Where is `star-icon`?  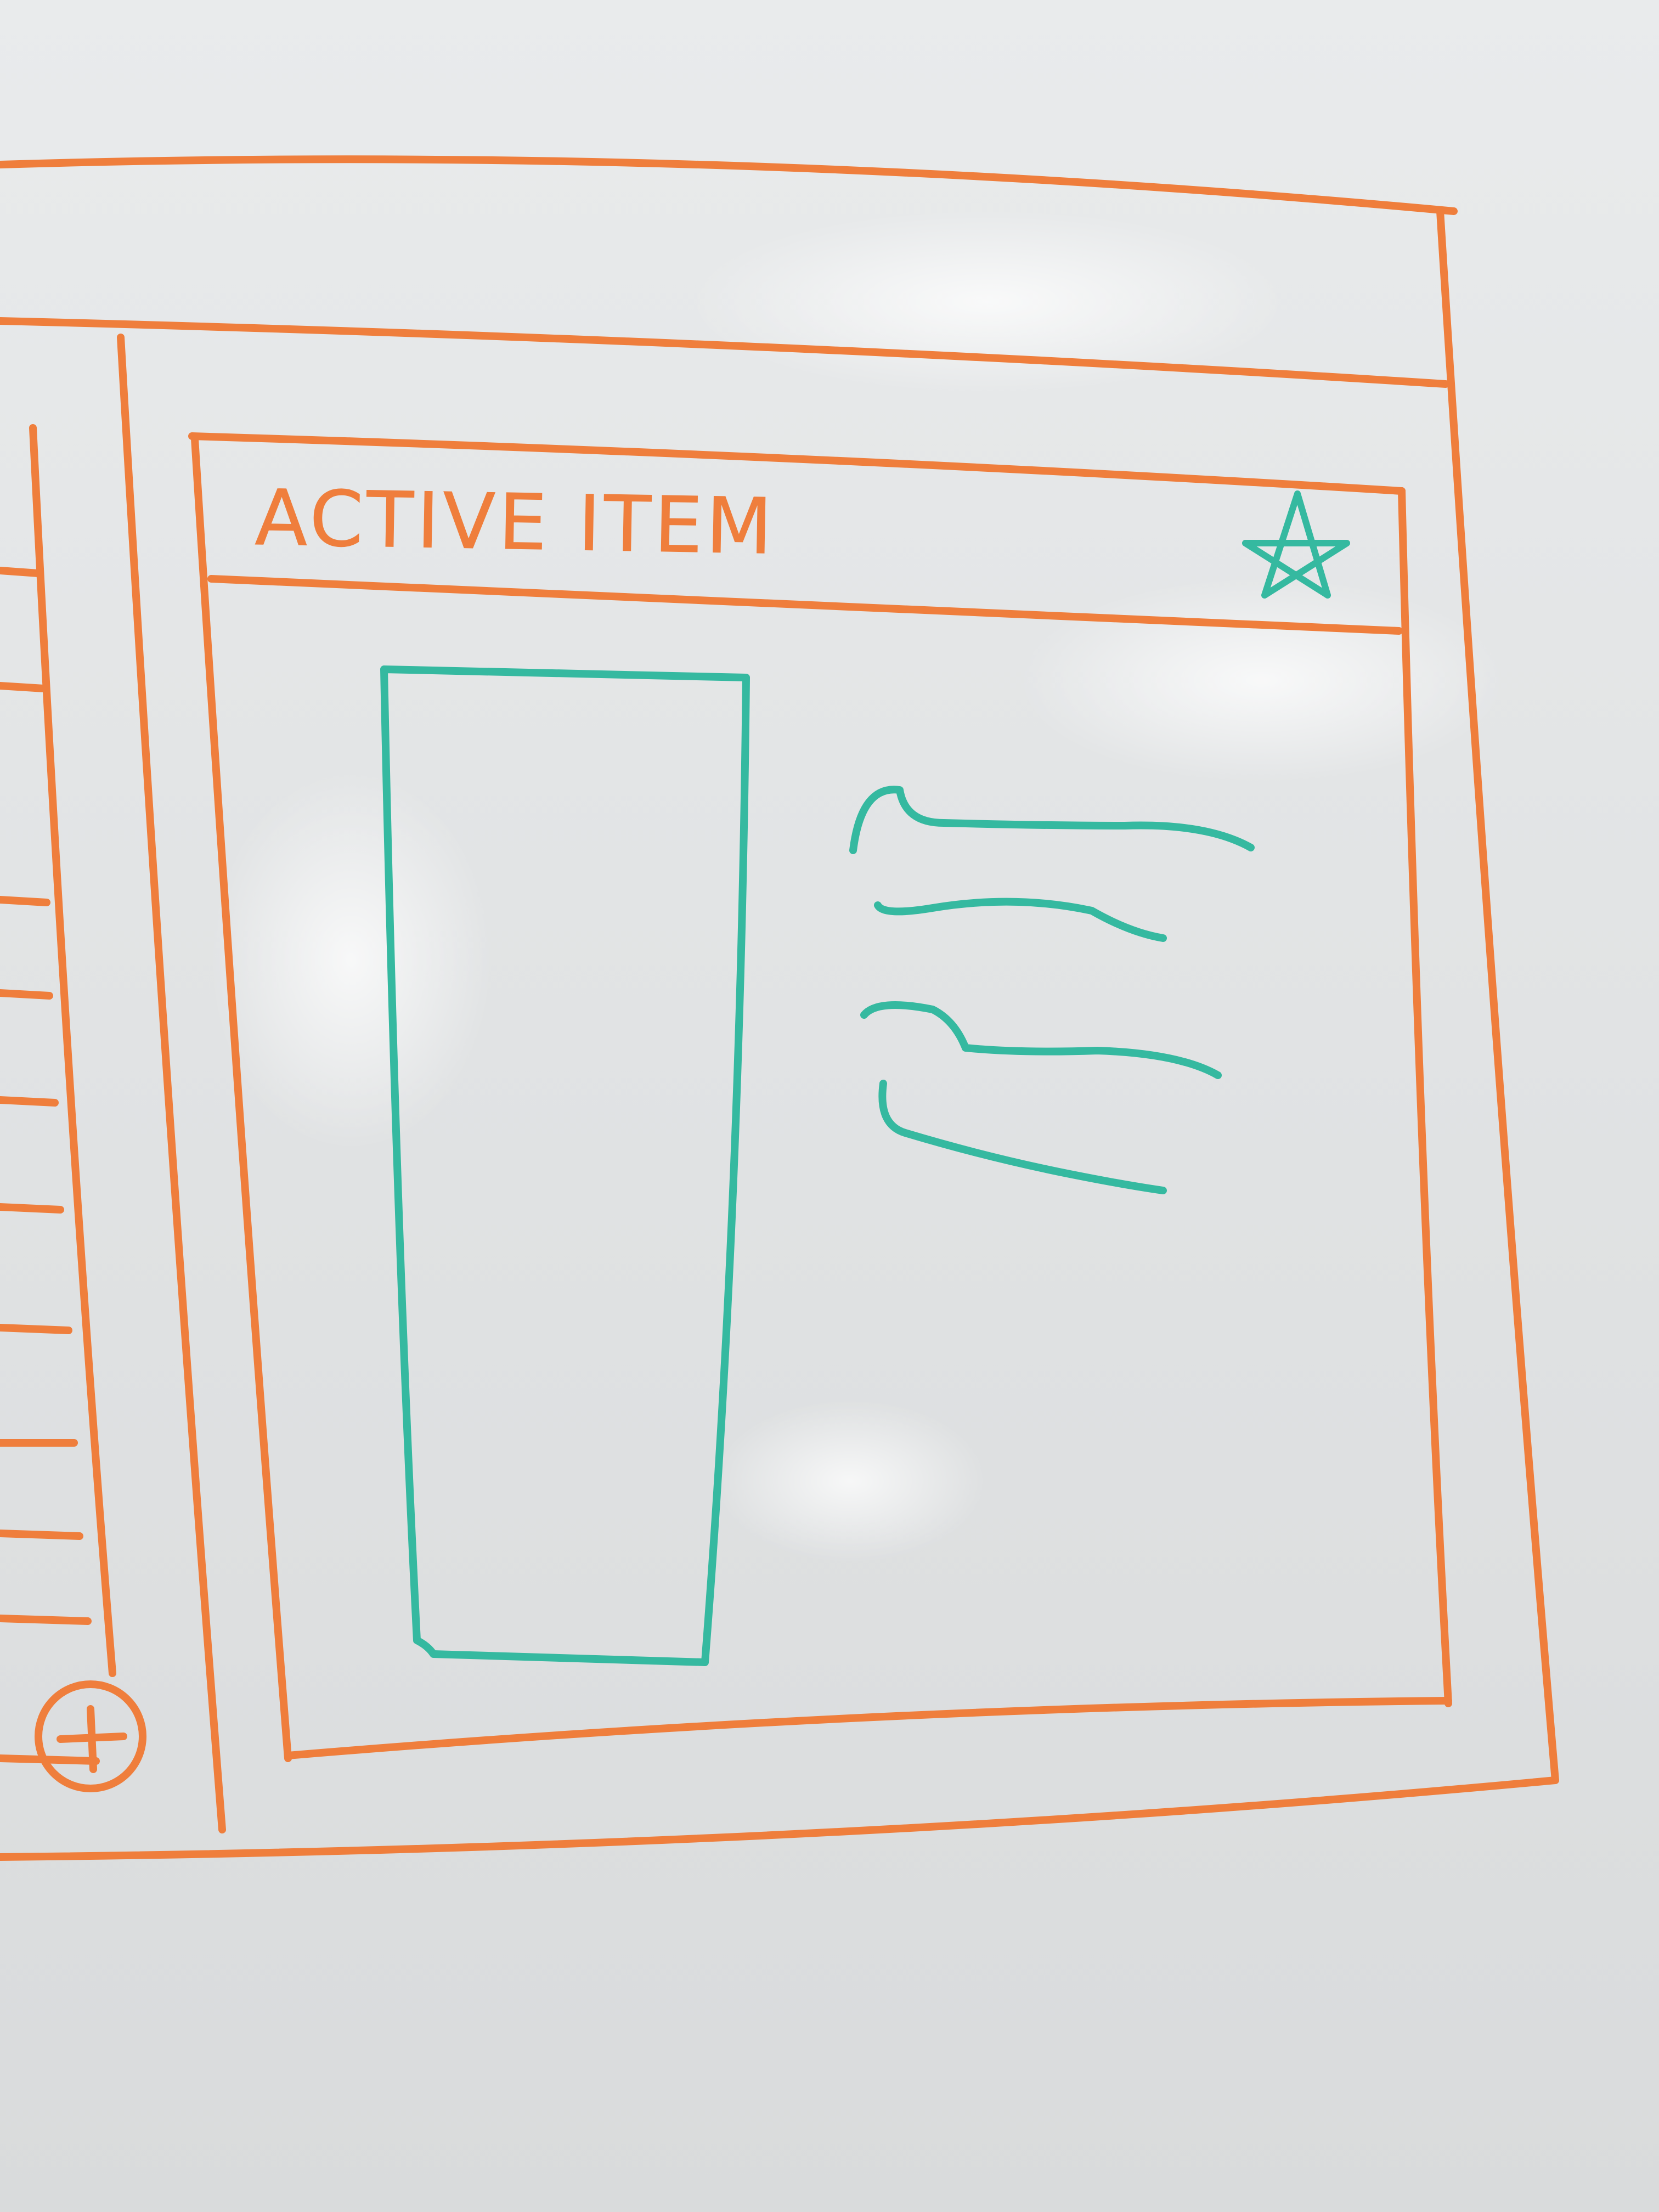 star-icon is located at coordinates (1296, 544).